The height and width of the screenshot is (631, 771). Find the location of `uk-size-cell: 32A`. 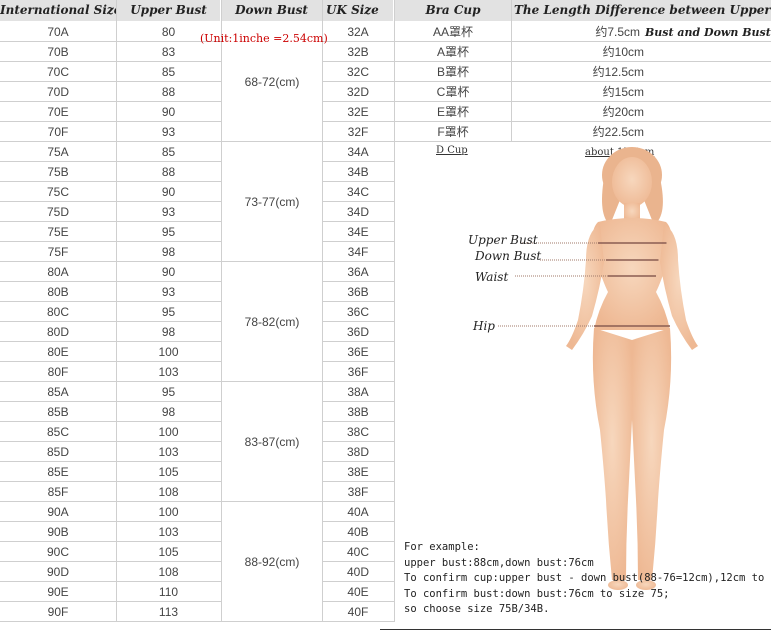

uk-size-cell: 32A is located at coordinates (358, 32).